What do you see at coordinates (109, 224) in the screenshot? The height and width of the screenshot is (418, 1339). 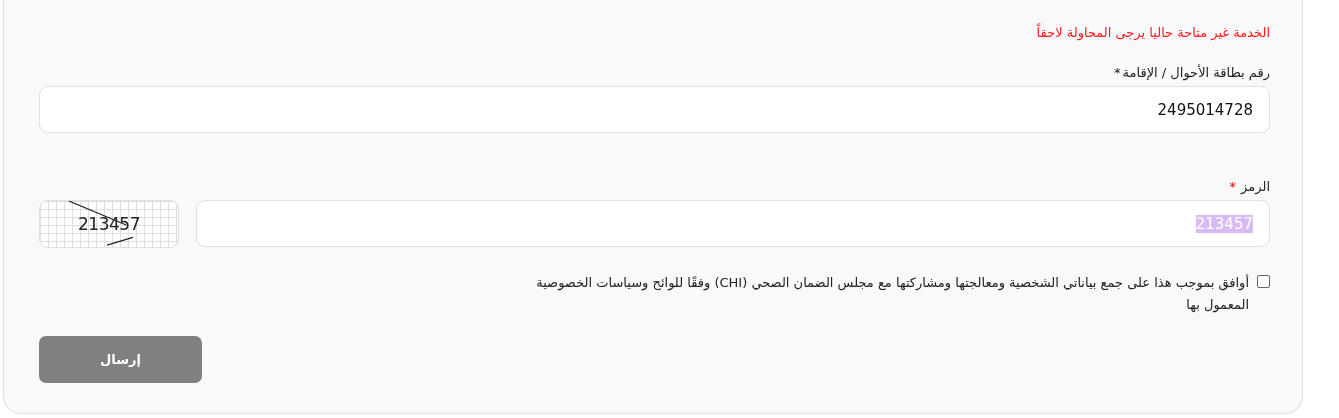 I see `captcha-image: 213457` at bounding box center [109, 224].